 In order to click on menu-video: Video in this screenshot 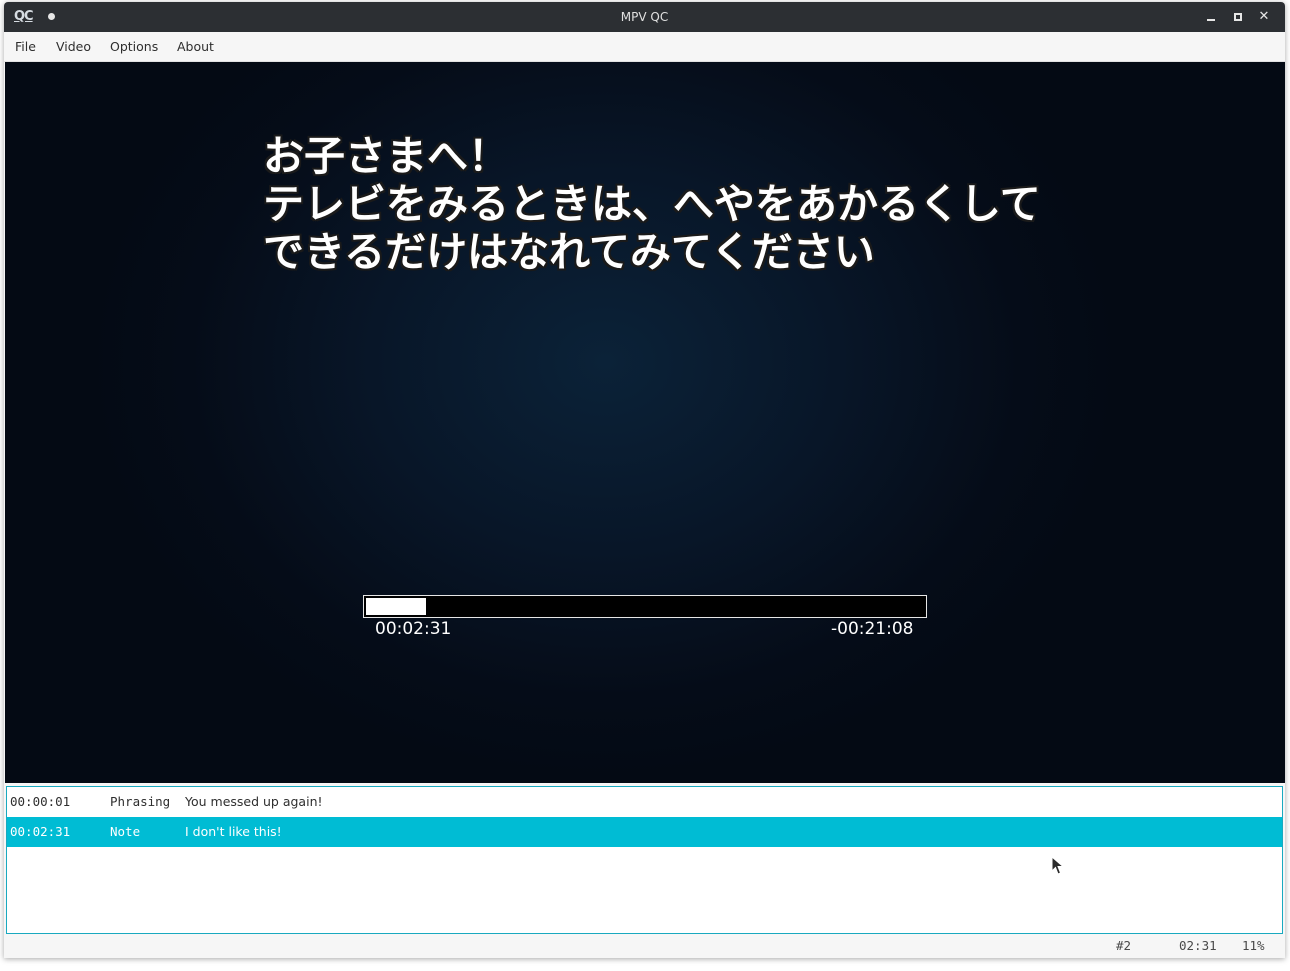, I will do `click(73, 47)`.